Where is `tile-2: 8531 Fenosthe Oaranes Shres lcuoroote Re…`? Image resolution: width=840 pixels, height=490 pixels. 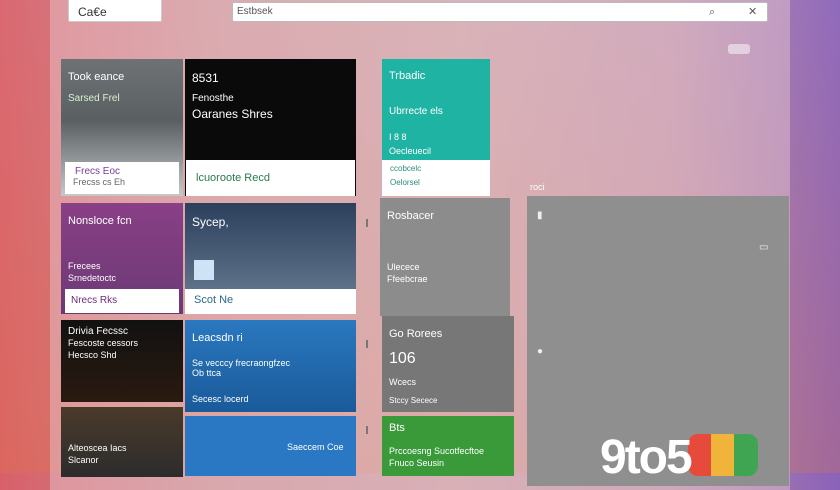 tile-2: 8531 Fenosthe Oaranes Shres lcuoroote Re… is located at coordinates (270, 127).